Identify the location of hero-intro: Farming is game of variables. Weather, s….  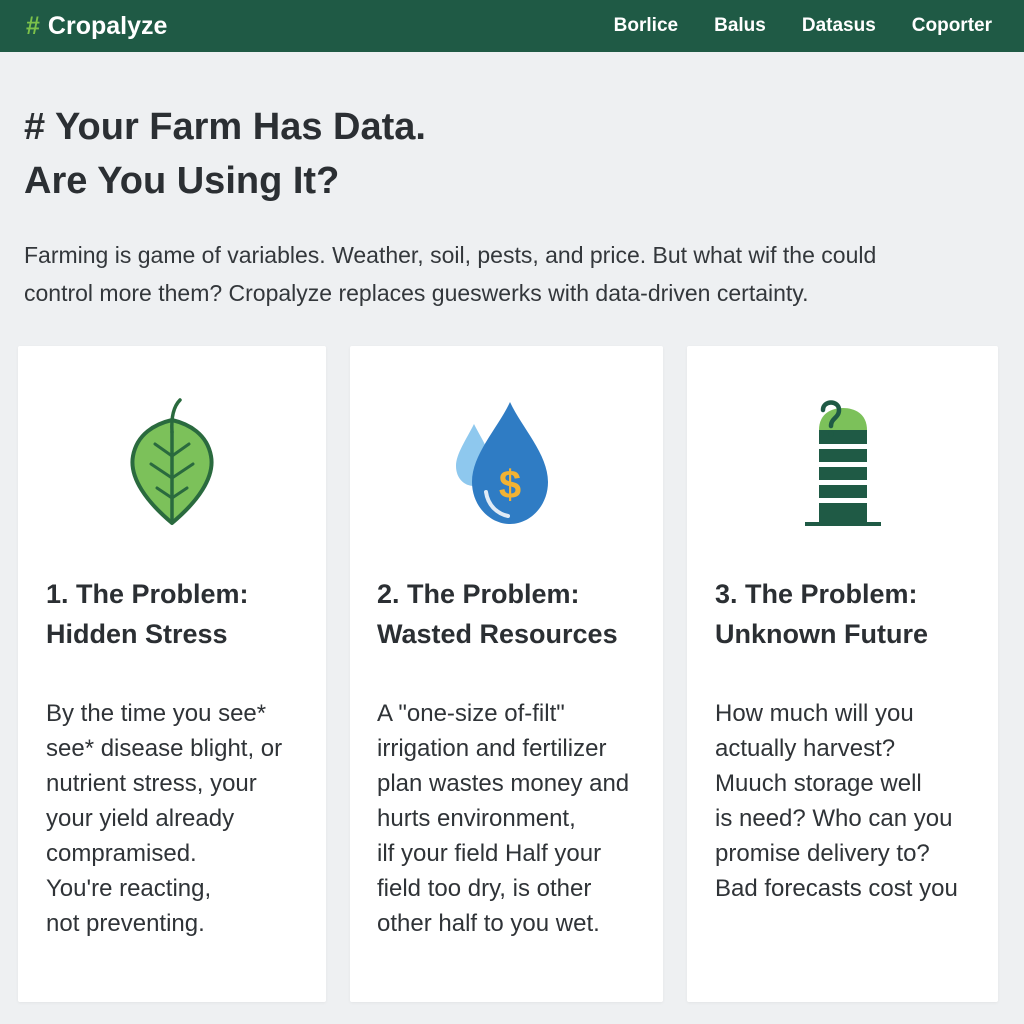
(504, 274).